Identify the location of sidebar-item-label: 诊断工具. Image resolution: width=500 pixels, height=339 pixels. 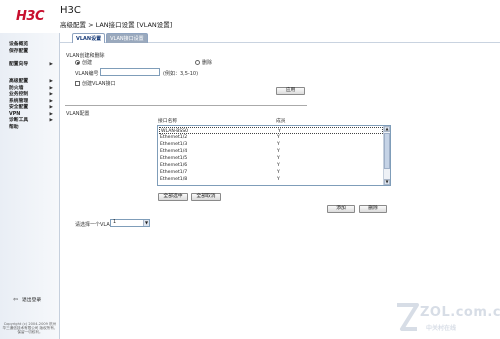
(19, 120).